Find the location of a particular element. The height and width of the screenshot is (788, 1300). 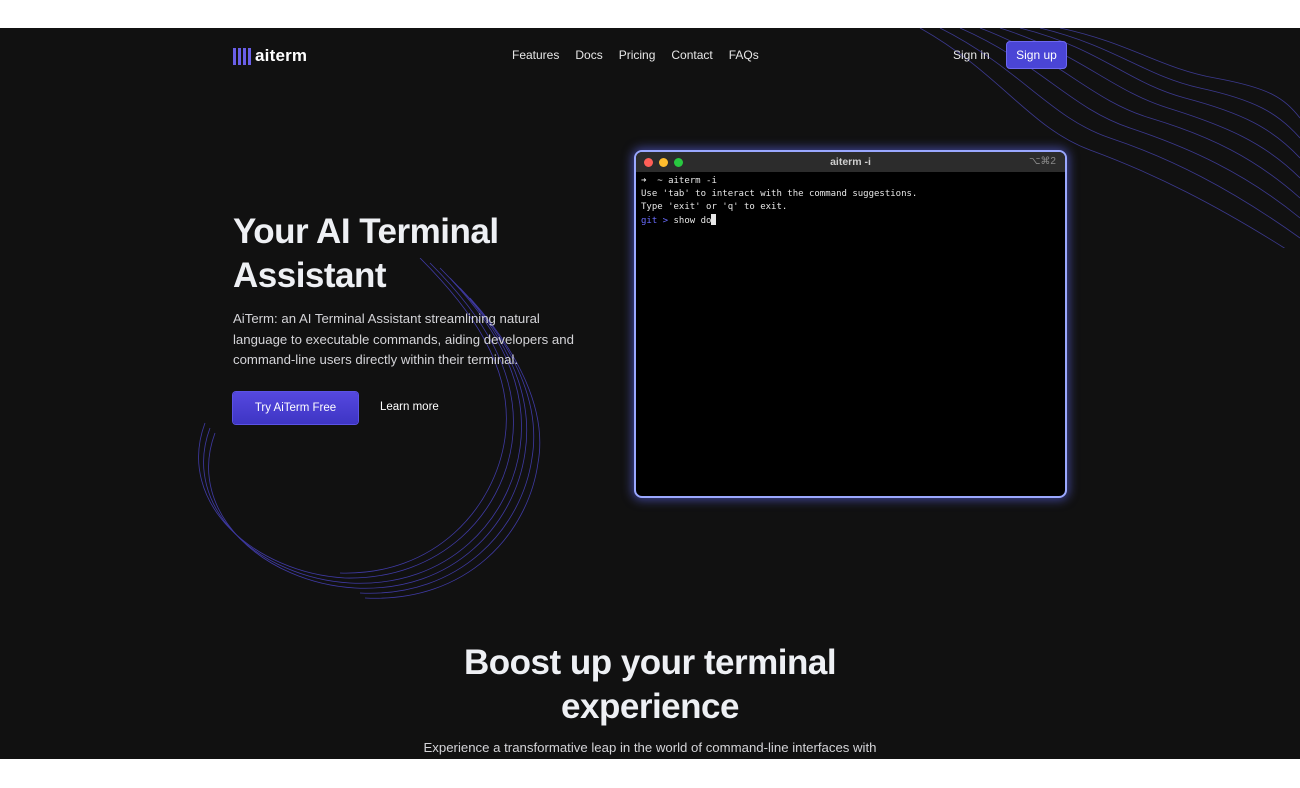

logo-text: aiterm is located at coordinates (281, 55).